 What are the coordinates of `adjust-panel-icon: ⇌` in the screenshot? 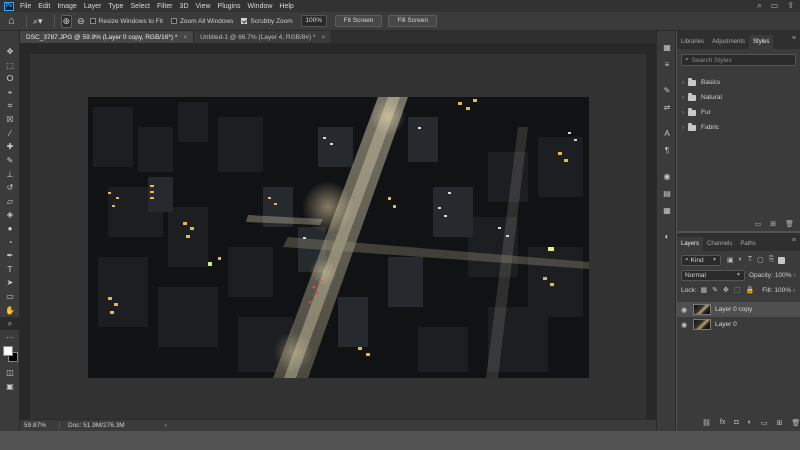 It's located at (667, 107).